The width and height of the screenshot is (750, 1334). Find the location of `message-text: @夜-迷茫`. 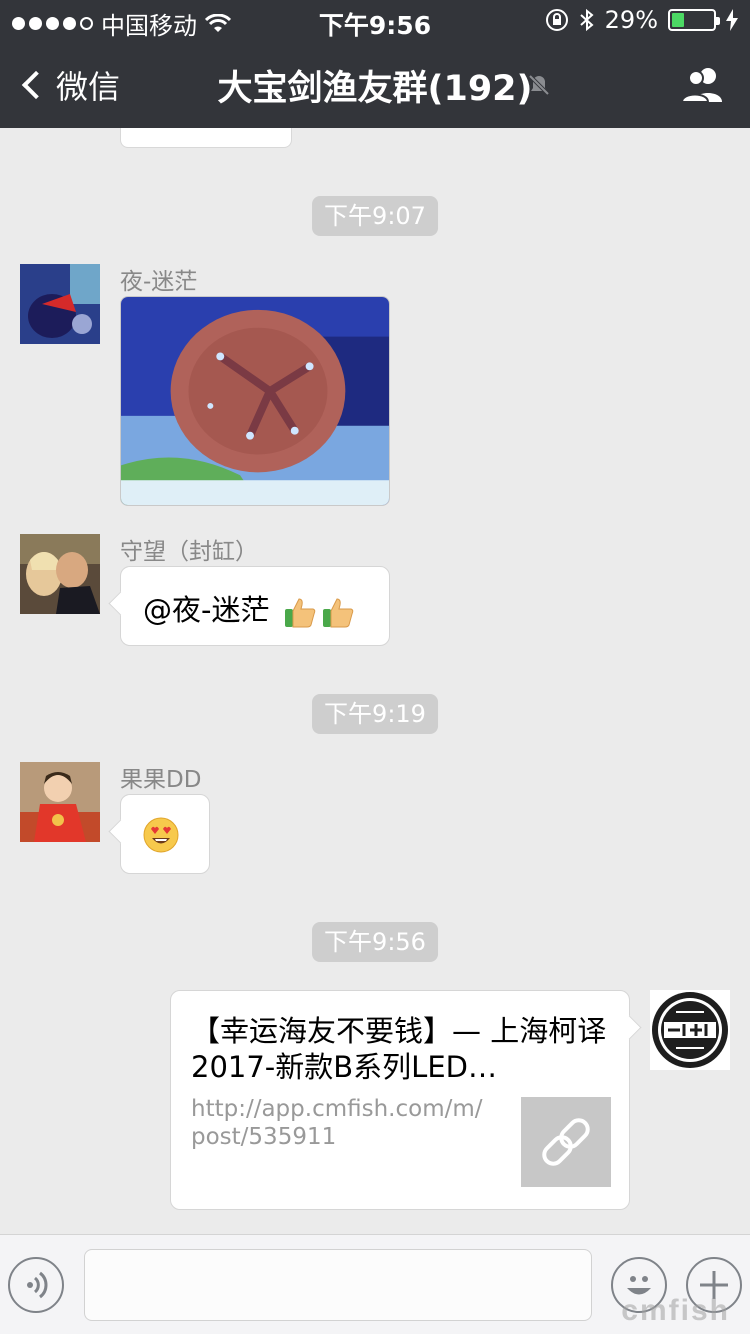

message-text: @夜-迷茫 is located at coordinates (211, 610).